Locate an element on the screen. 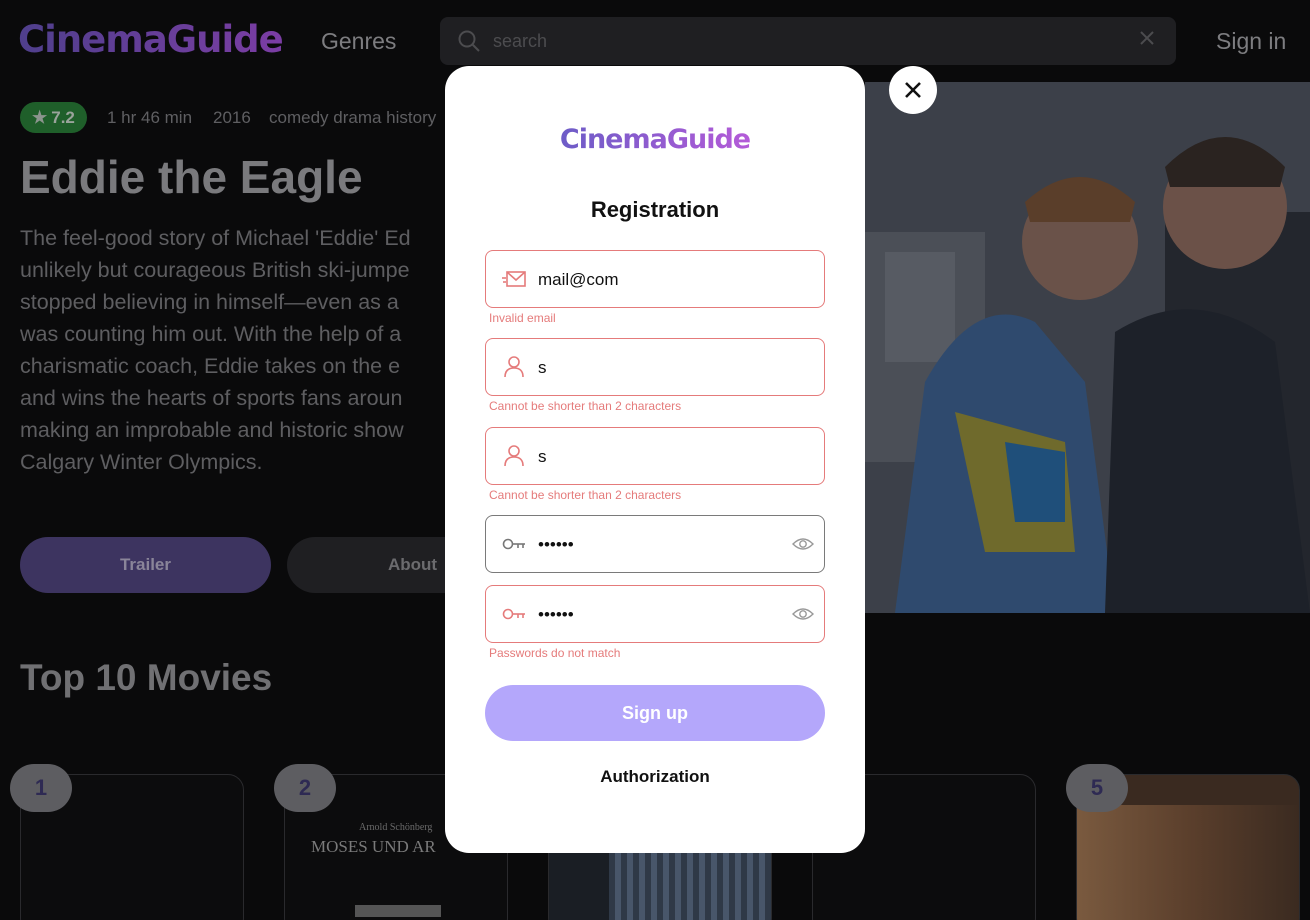  first-name-input: s is located at coordinates (542, 368).